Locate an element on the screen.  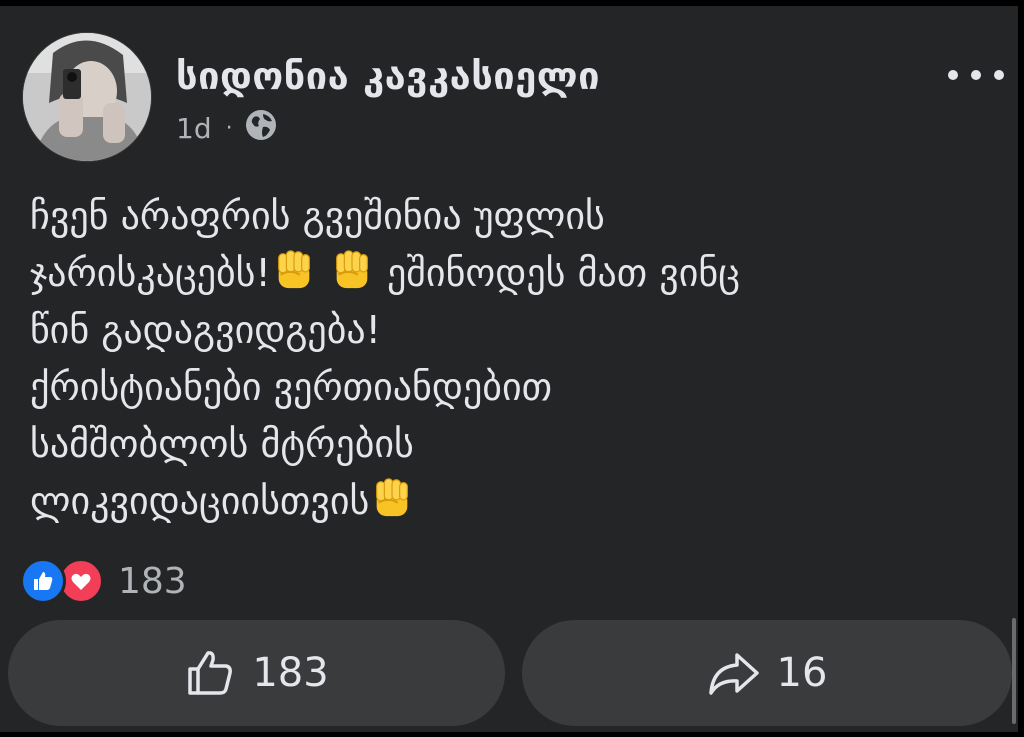
reactions-summary: 183 is located at coordinates (103, 581).